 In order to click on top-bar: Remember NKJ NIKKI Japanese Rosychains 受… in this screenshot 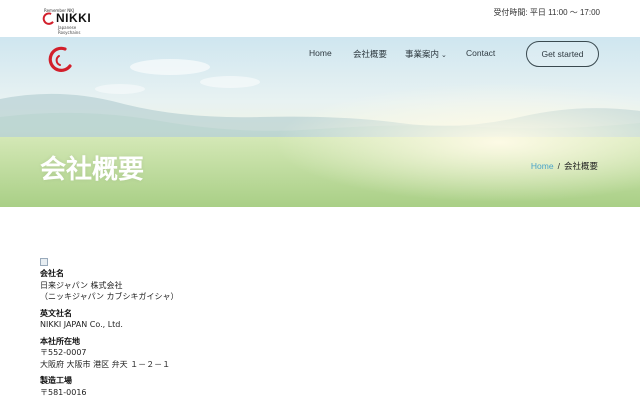, I will do `click(320, 18)`.